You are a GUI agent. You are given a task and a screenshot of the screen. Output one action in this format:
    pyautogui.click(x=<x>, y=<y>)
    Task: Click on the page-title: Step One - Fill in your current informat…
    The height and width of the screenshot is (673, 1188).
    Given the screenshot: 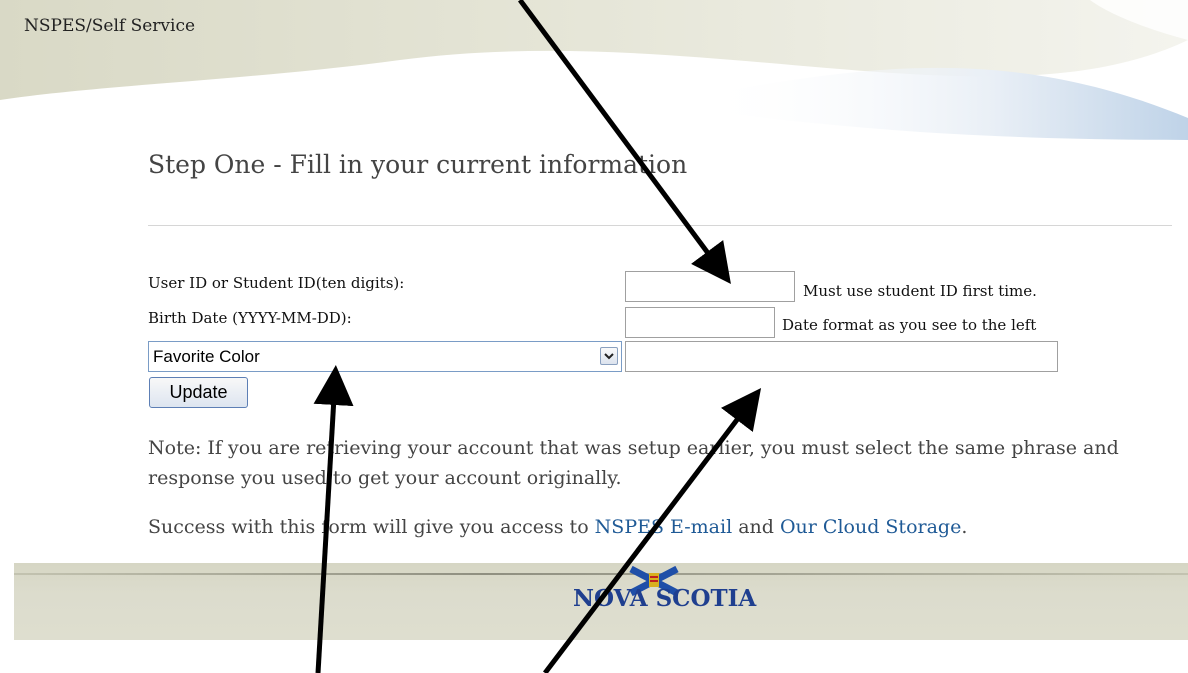 What is the action you would take?
    pyautogui.click(x=418, y=164)
    